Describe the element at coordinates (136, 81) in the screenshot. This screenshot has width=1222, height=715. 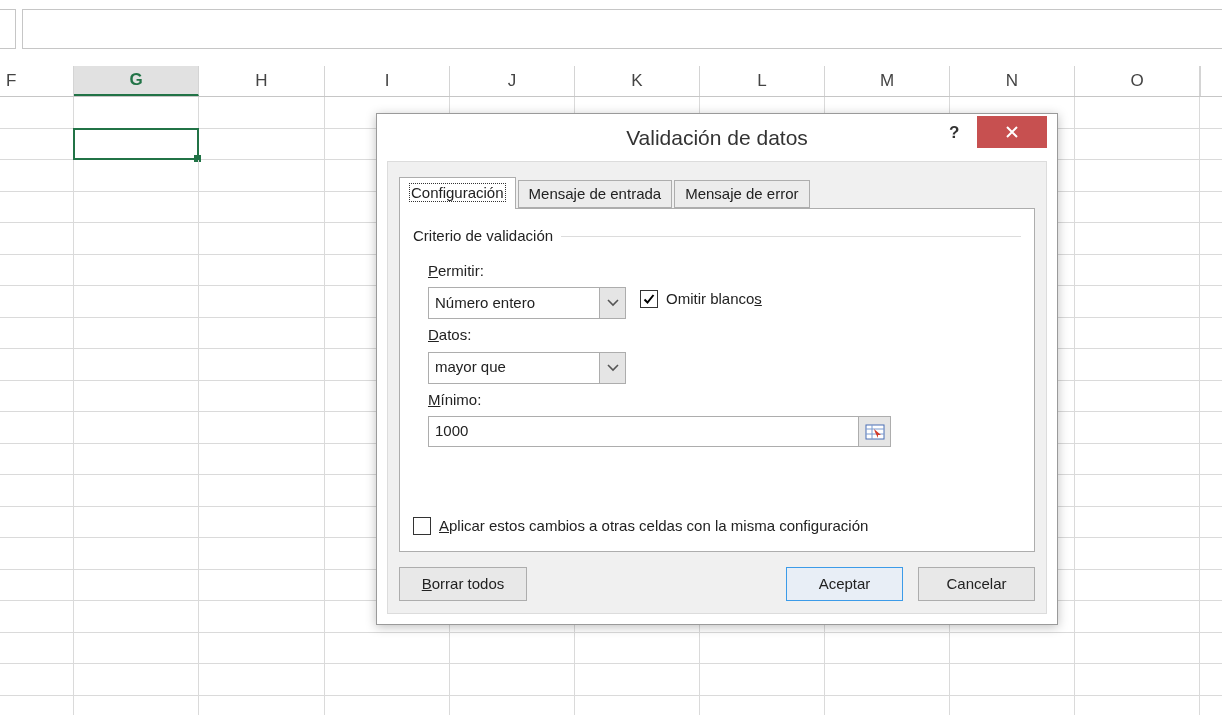
I see `column-header: G` at that location.